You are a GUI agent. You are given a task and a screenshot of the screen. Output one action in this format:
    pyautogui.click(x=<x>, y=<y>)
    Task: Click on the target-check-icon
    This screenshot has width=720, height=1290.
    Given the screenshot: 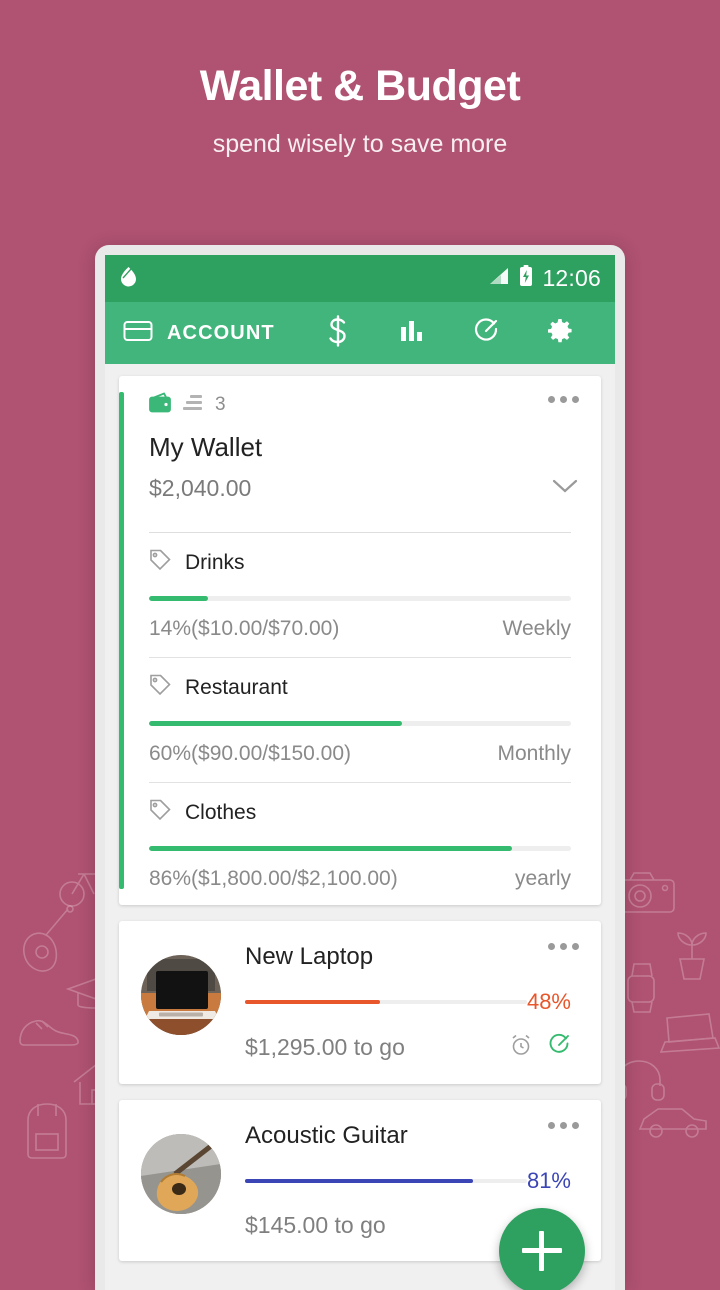 What is the action you would take?
    pyautogui.click(x=559, y=1047)
    